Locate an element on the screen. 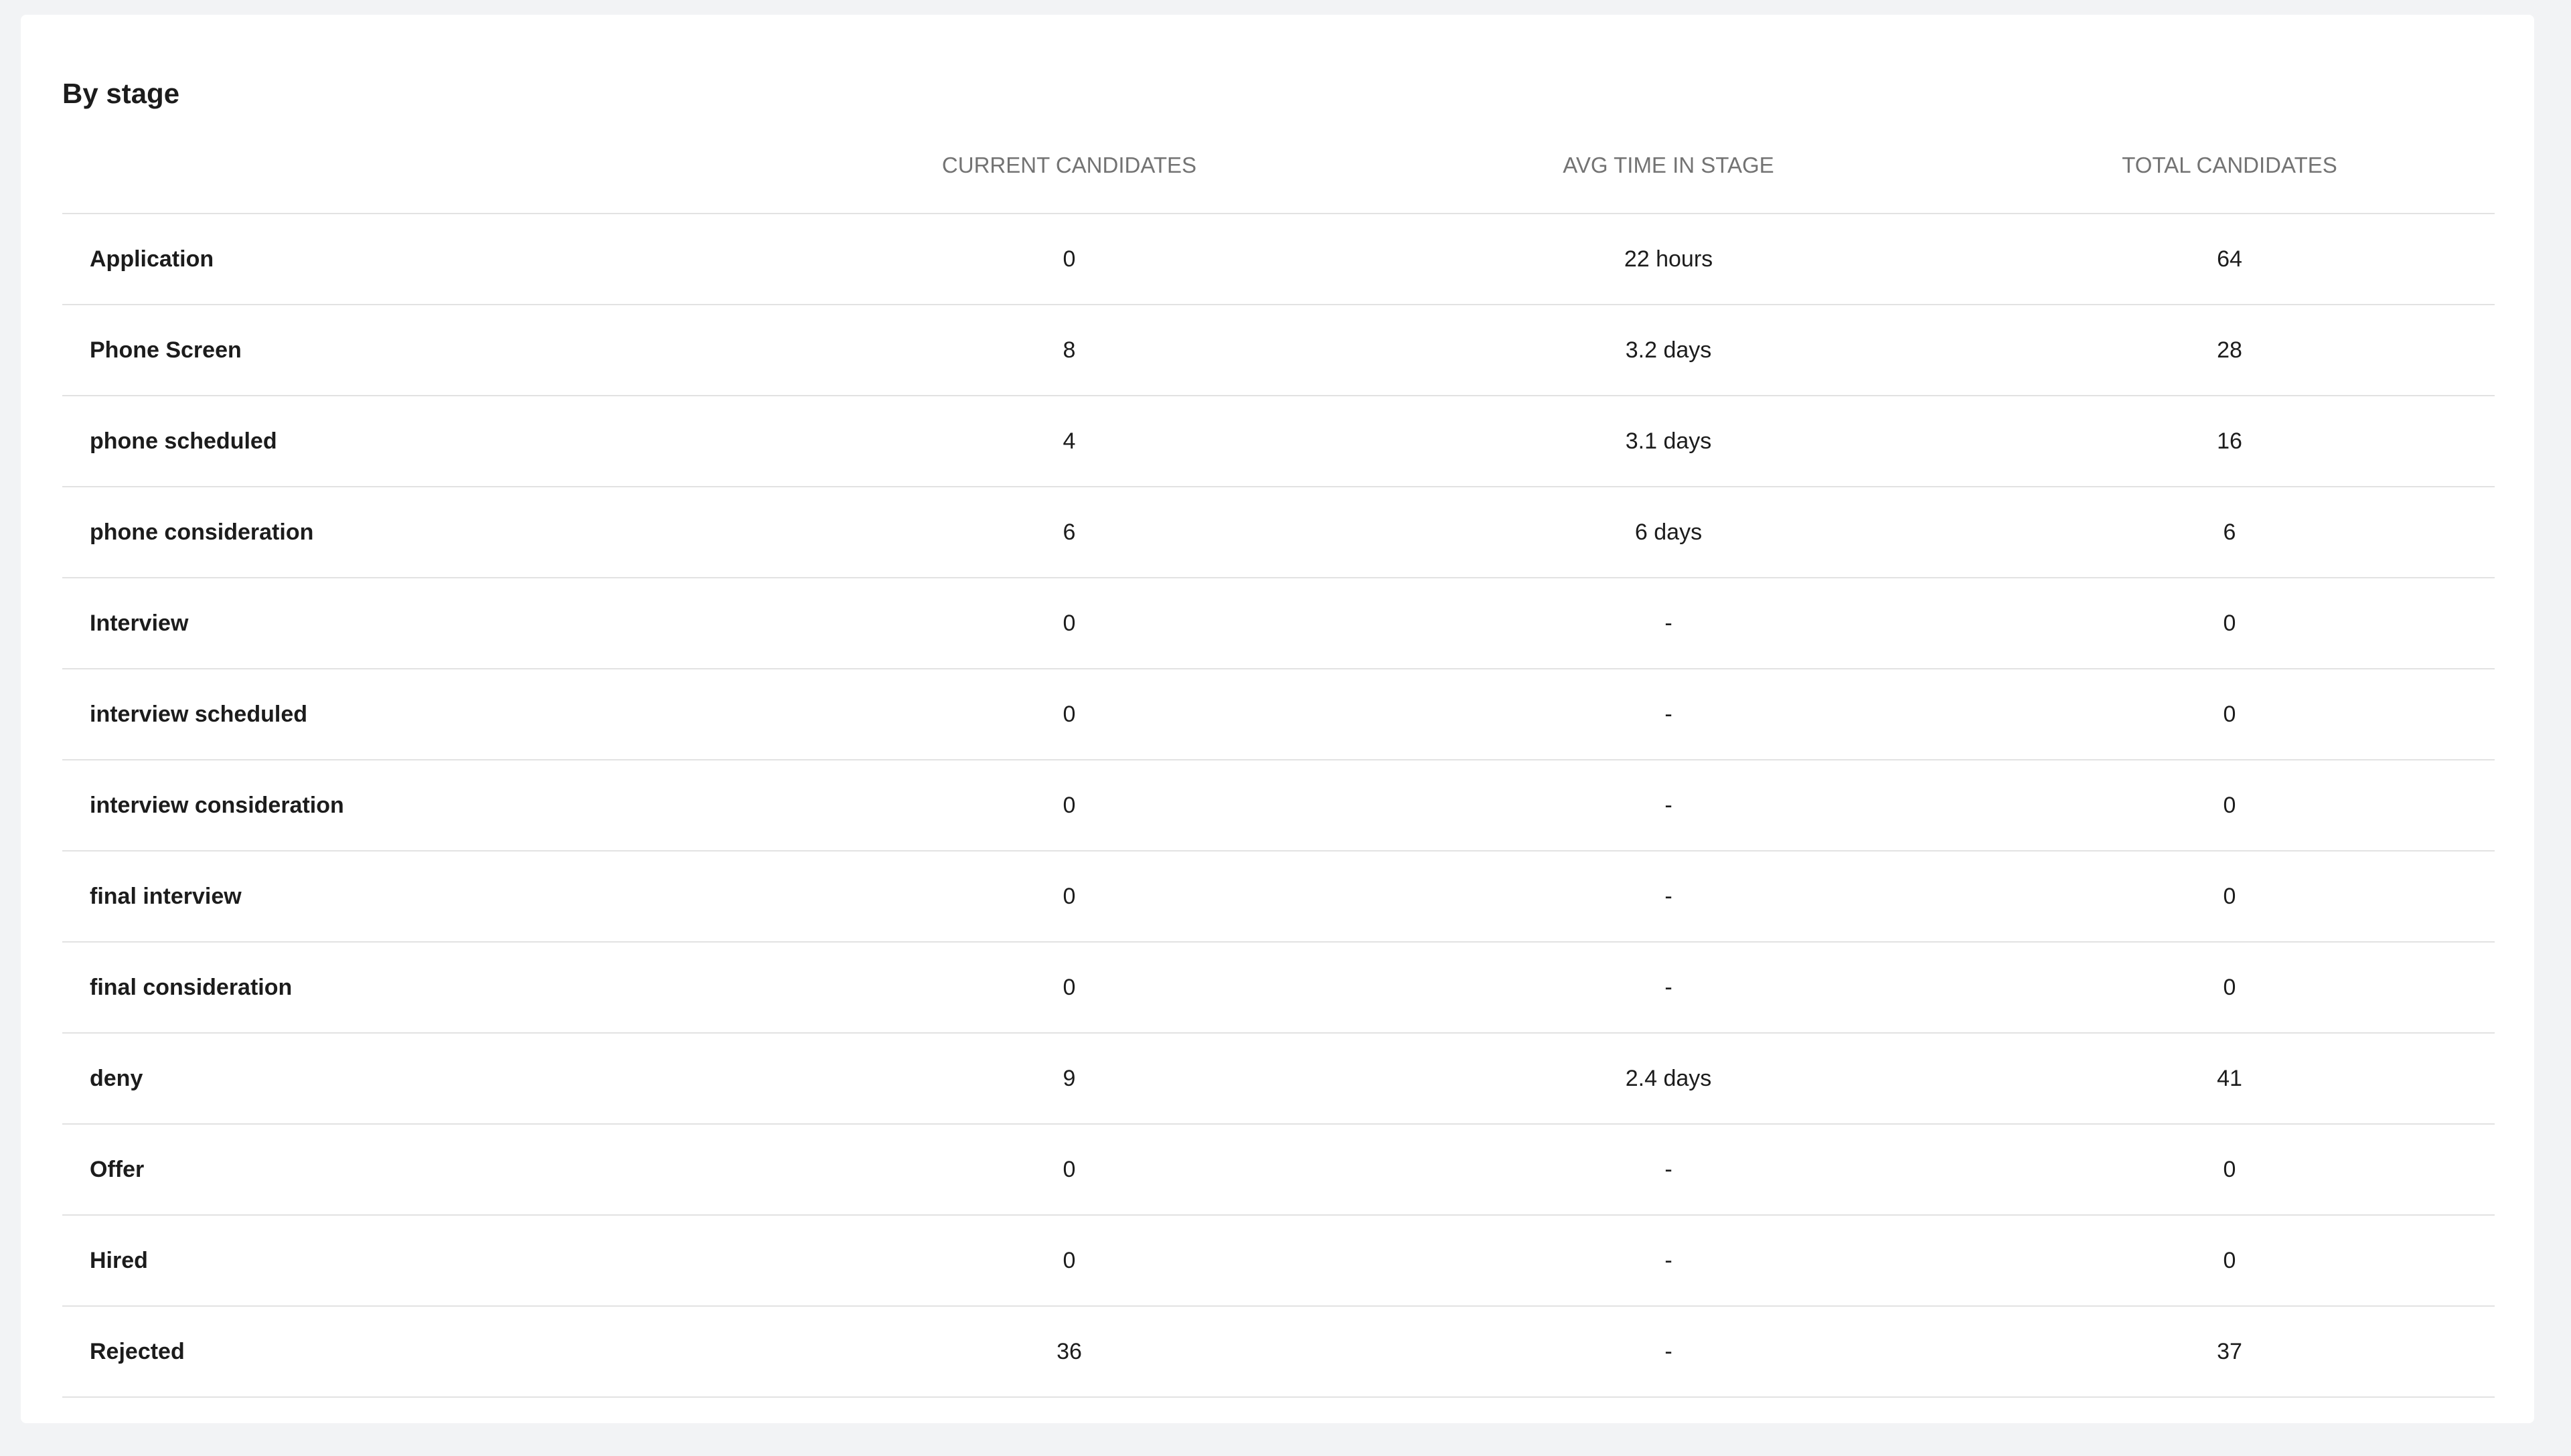 This screenshot has height=1456, width=2571. total-candidates-value: 41 is located at coordinates (2229, 1078).